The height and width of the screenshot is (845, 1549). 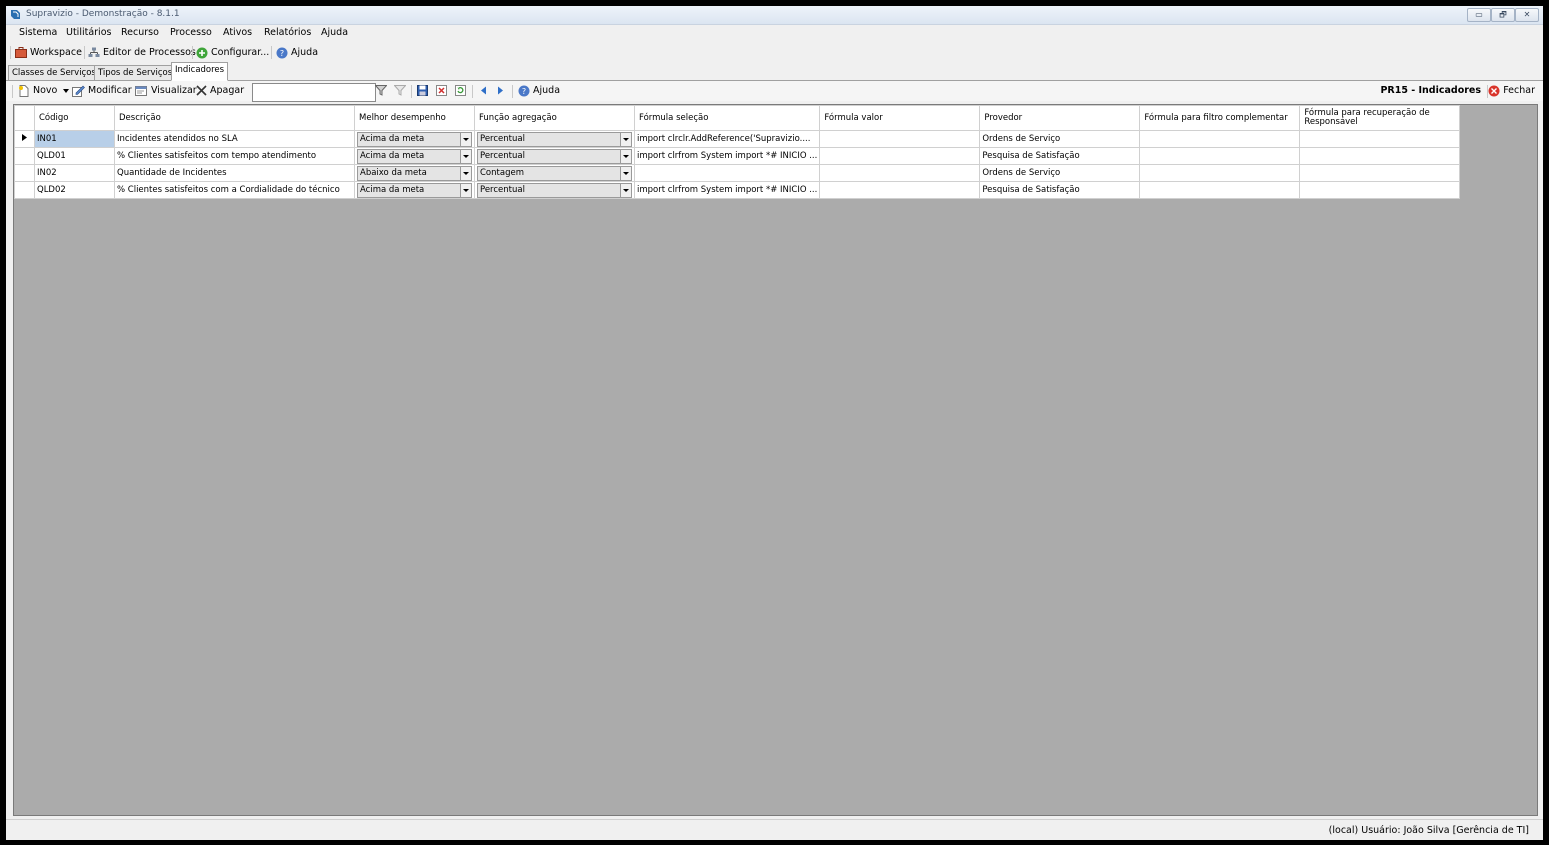 What do you see at coordinates (234, 139) in the screenshot?
I see `cell-descricao: Incidentes atendidos no SLA` at bounding box center [234, 139].